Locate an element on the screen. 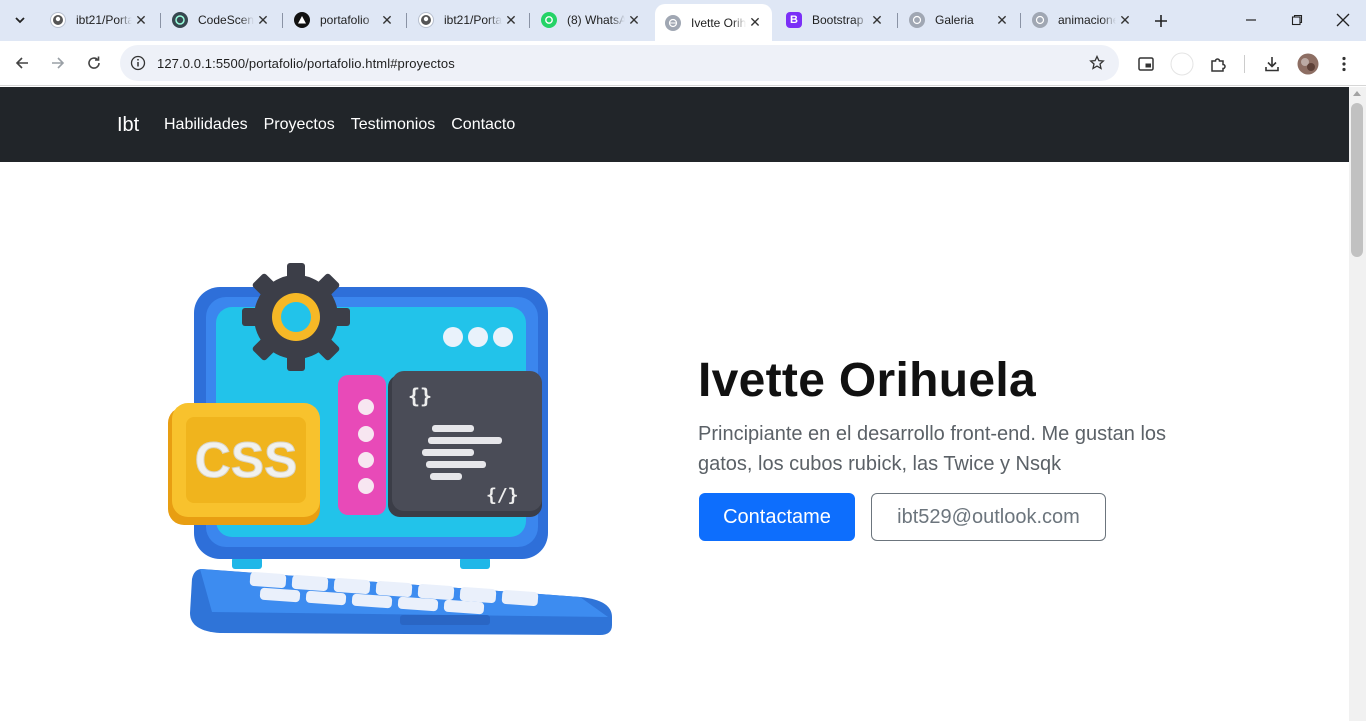 The width and height of the screenshot is (1366, 721). tab-vercel-portafolio: portafolio ✕ is located at coordinates (344, 20).